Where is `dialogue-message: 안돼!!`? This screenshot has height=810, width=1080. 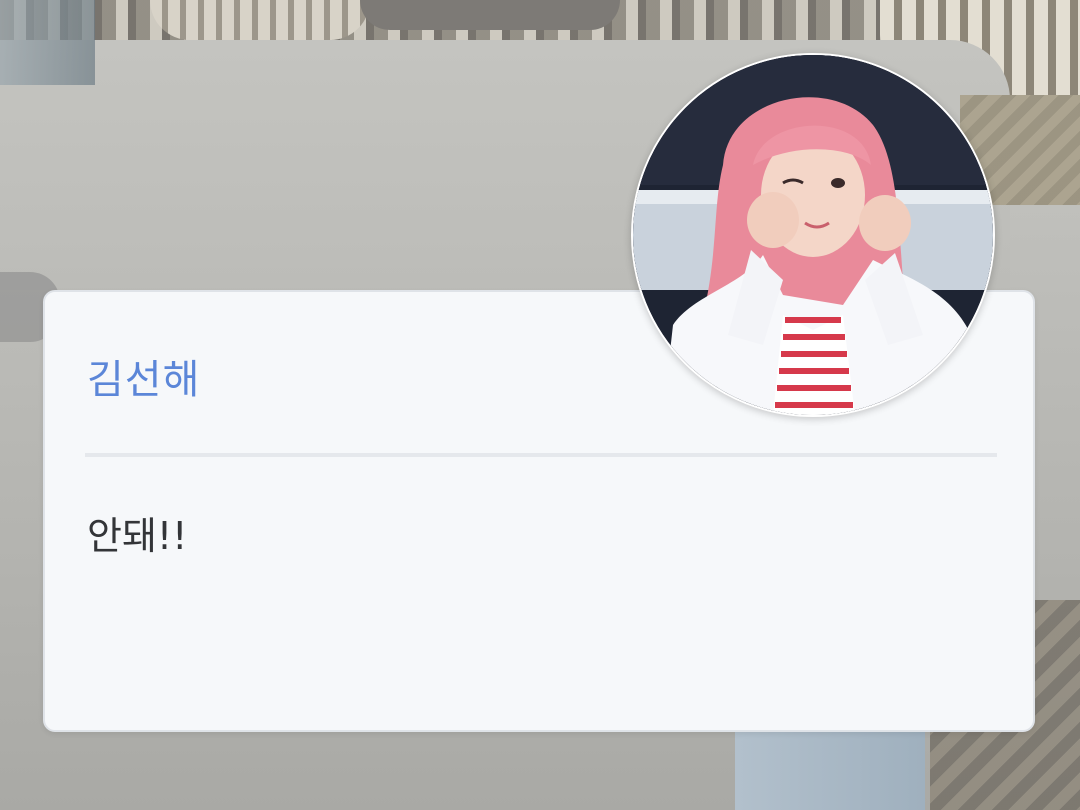
dialogue-message: 안돼!! is located at coordinates (137, 536).